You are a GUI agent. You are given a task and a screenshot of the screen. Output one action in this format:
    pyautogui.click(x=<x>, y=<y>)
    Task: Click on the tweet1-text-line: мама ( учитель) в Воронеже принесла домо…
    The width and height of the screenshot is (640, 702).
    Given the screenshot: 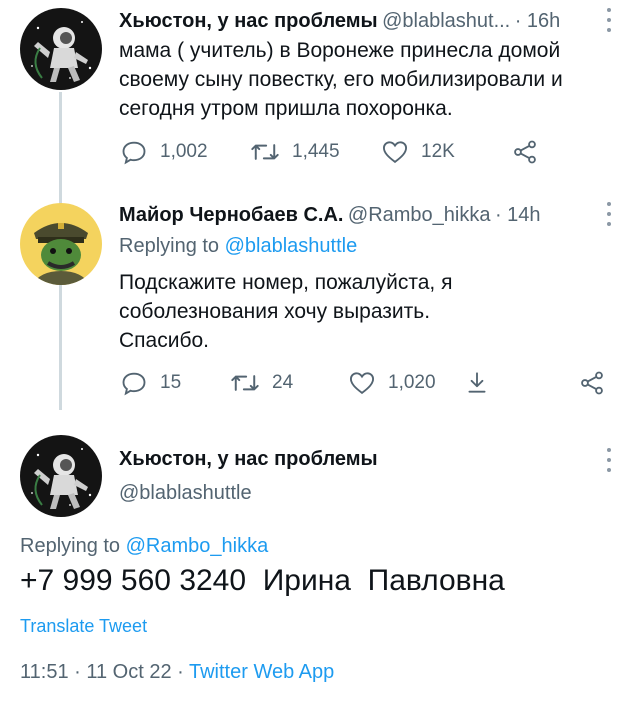 What is the action you would take?
    pyautogui.click(x=340, y=50)
    